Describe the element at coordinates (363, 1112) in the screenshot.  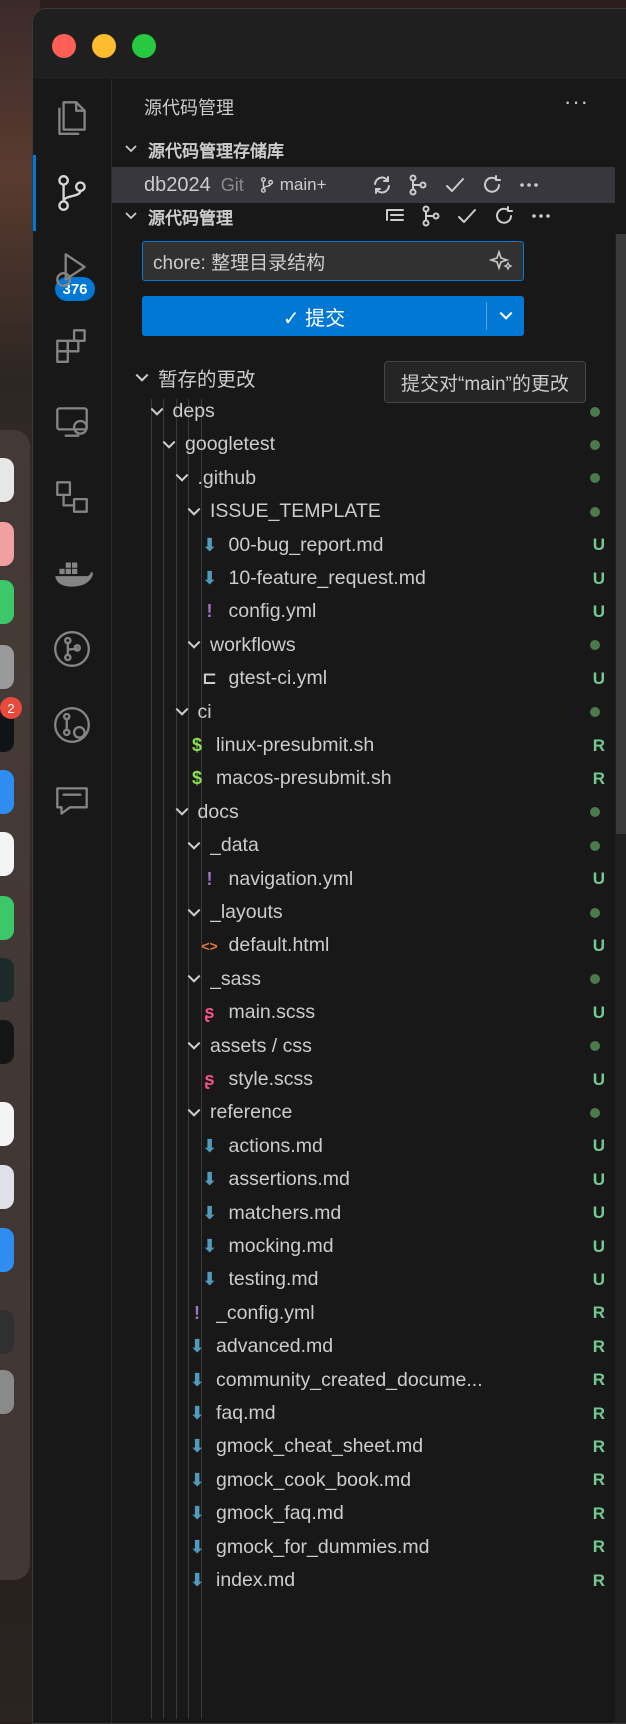
I see `tree-folder-row: reference` at that location.